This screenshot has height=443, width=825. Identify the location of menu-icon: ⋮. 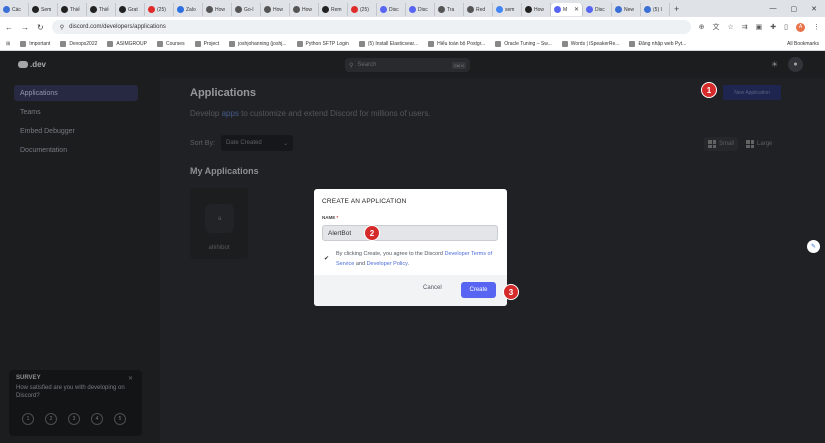
(816, 27).